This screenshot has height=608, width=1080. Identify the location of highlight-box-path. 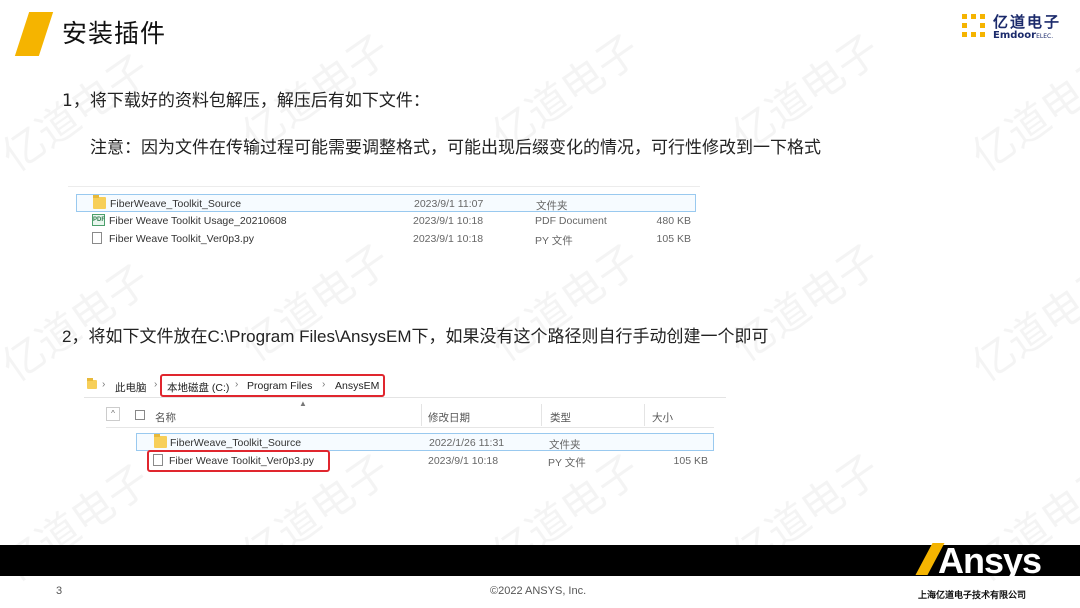
(272, 385).